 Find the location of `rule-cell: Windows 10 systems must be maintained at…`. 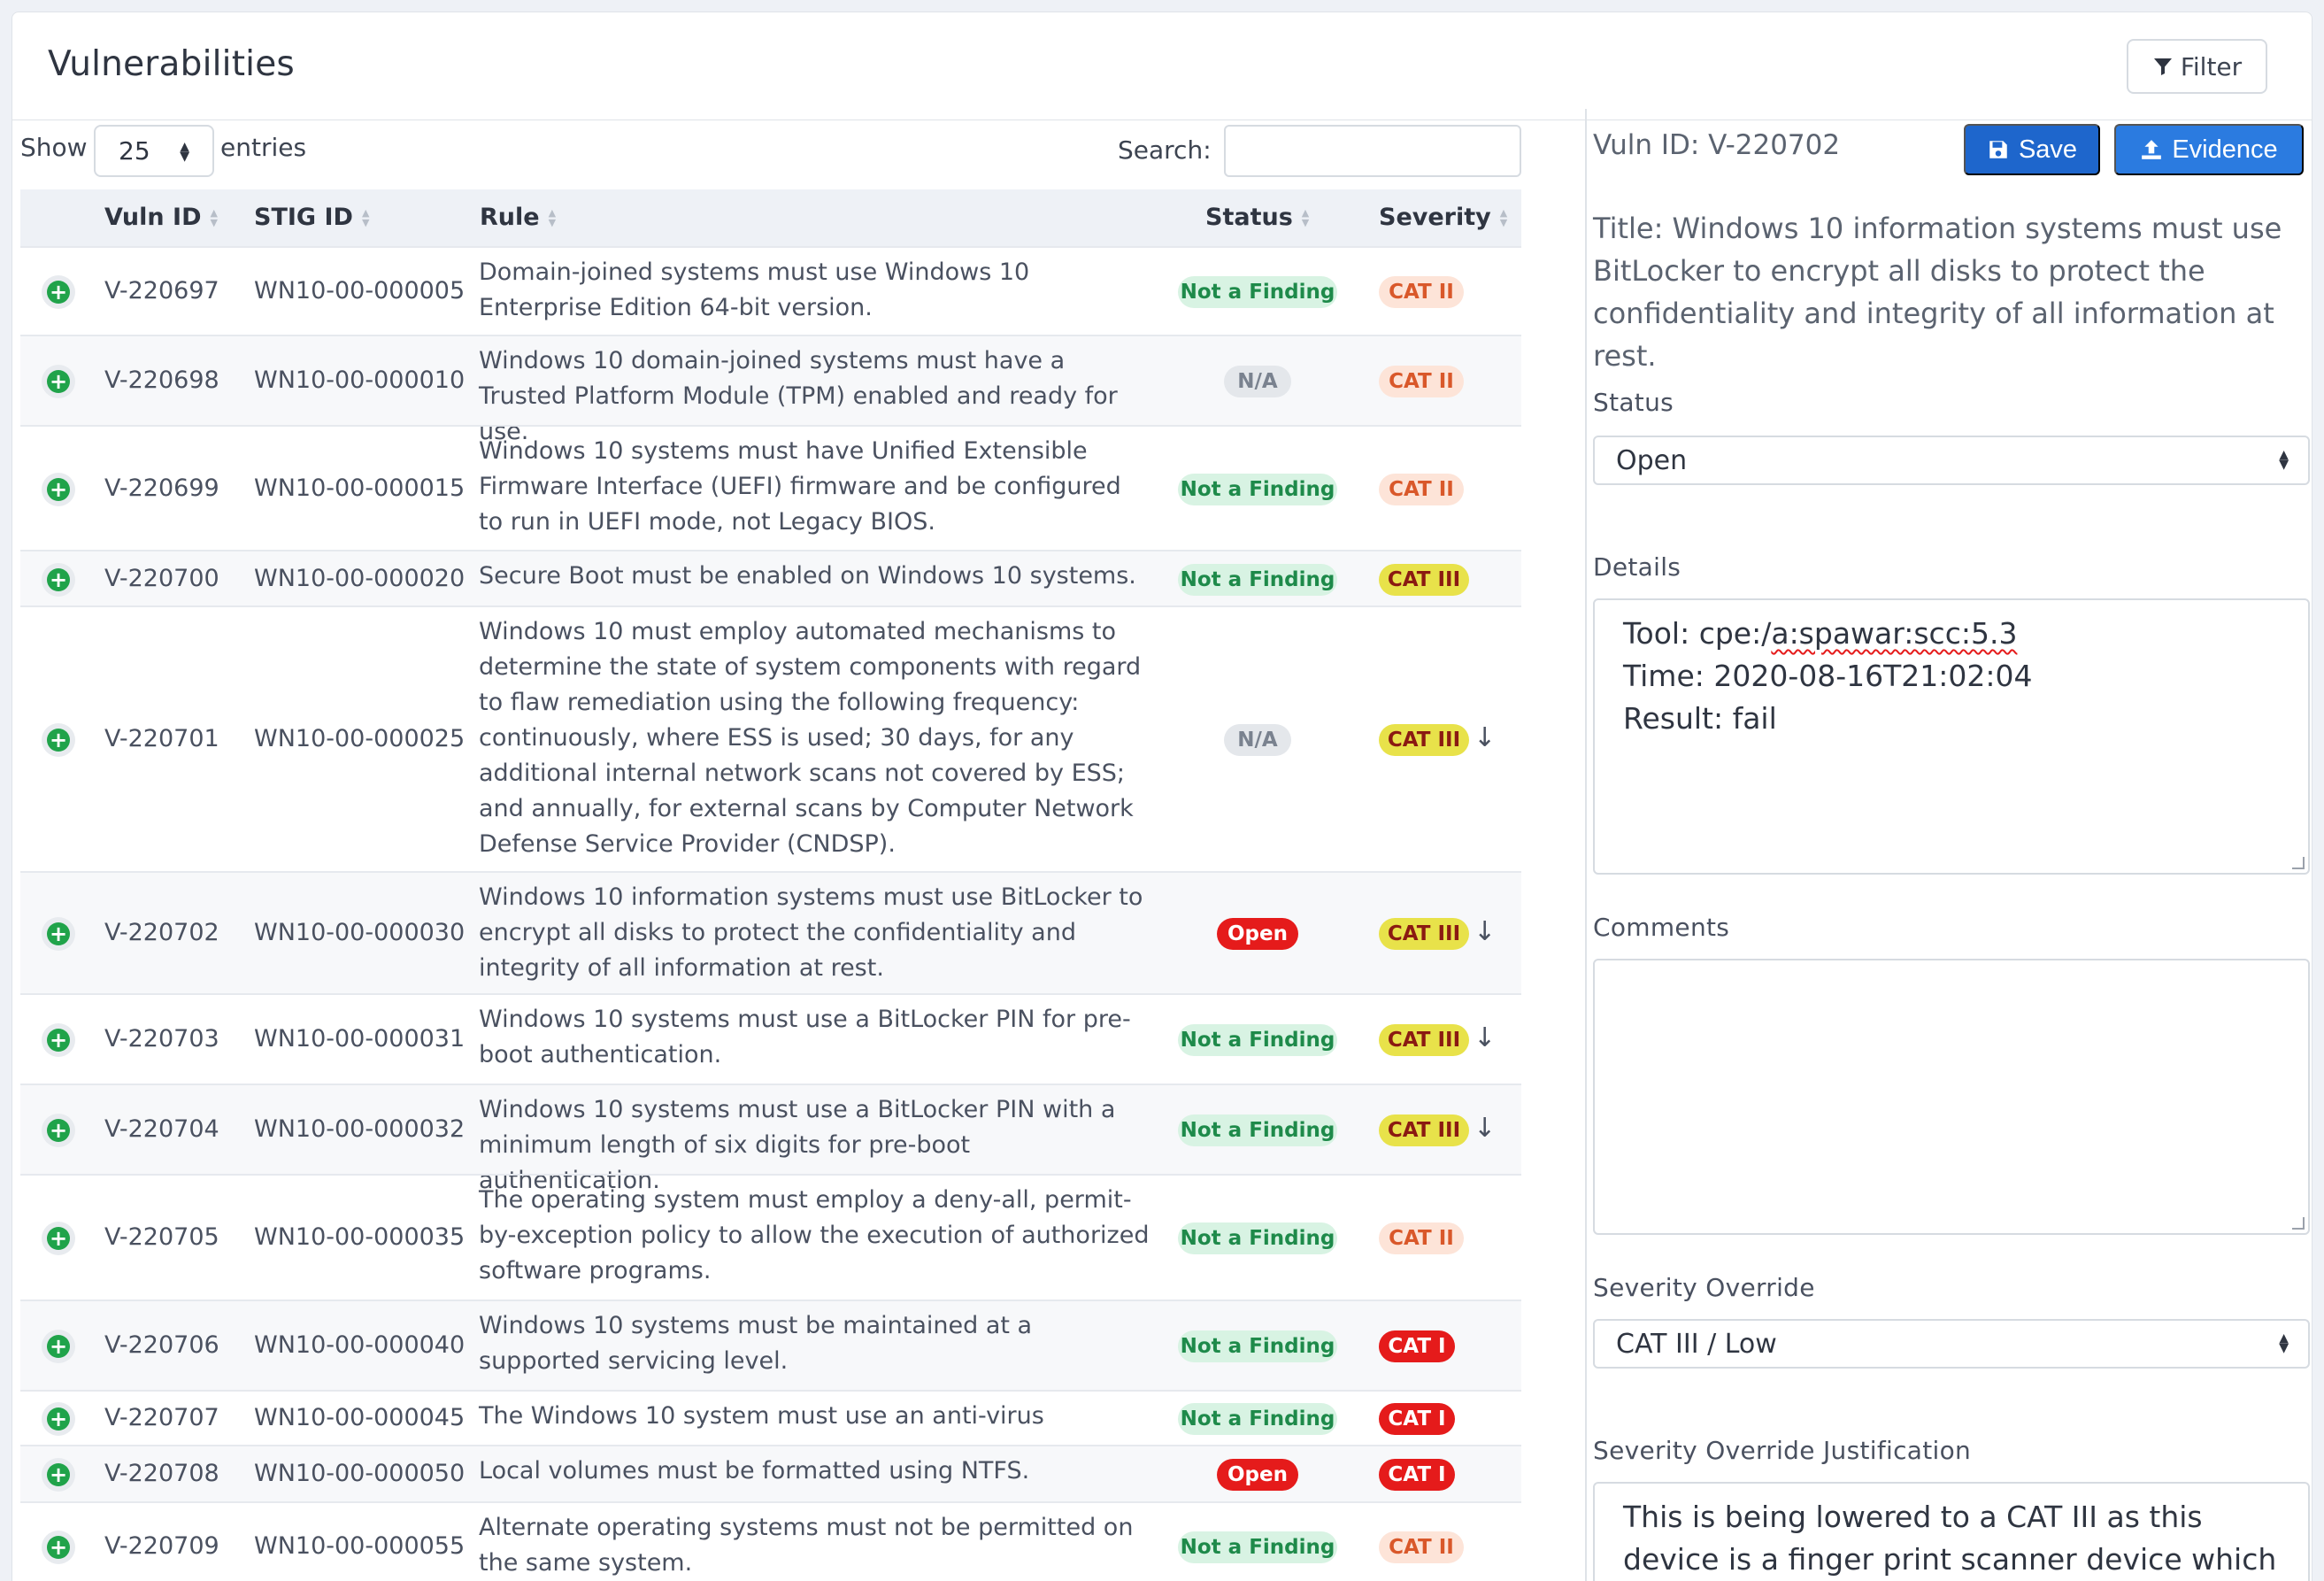

rule-cell: Windows 10 systems must be maintained at… is located at coordinates (756, 1343).